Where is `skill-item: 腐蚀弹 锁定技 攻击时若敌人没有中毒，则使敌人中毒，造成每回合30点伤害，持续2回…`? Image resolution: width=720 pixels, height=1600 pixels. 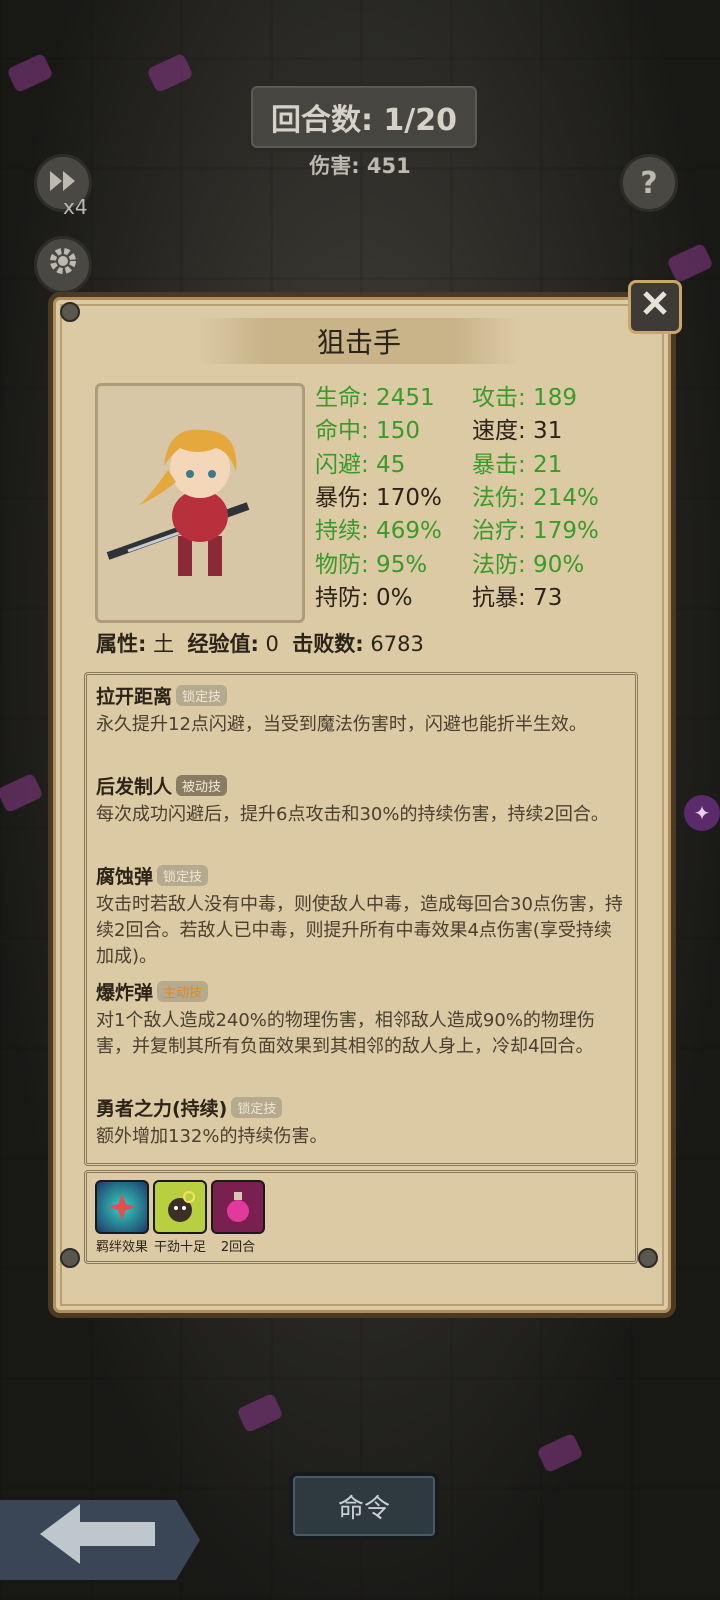 skill-item: 腐蚀弹 锁定技 攻击时若敌人没有中毒，则使敌人中毒，造成每回合30点伤害，持续2回… is located at coordinates (361, 916).